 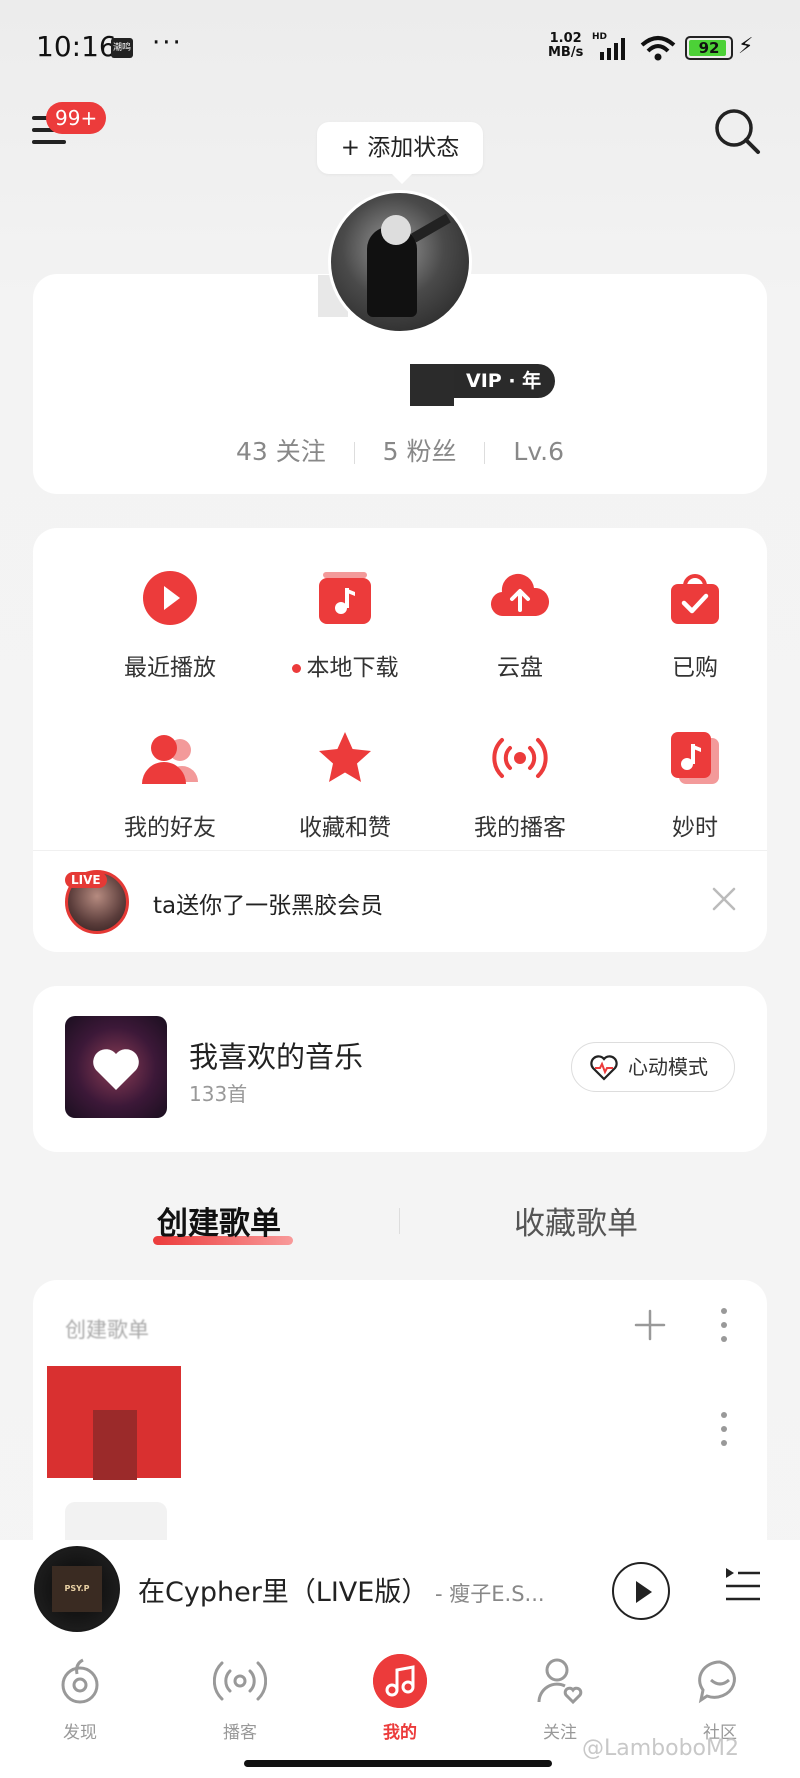 I want to click on cloud-upload-icon, so click(x=520, y=595).